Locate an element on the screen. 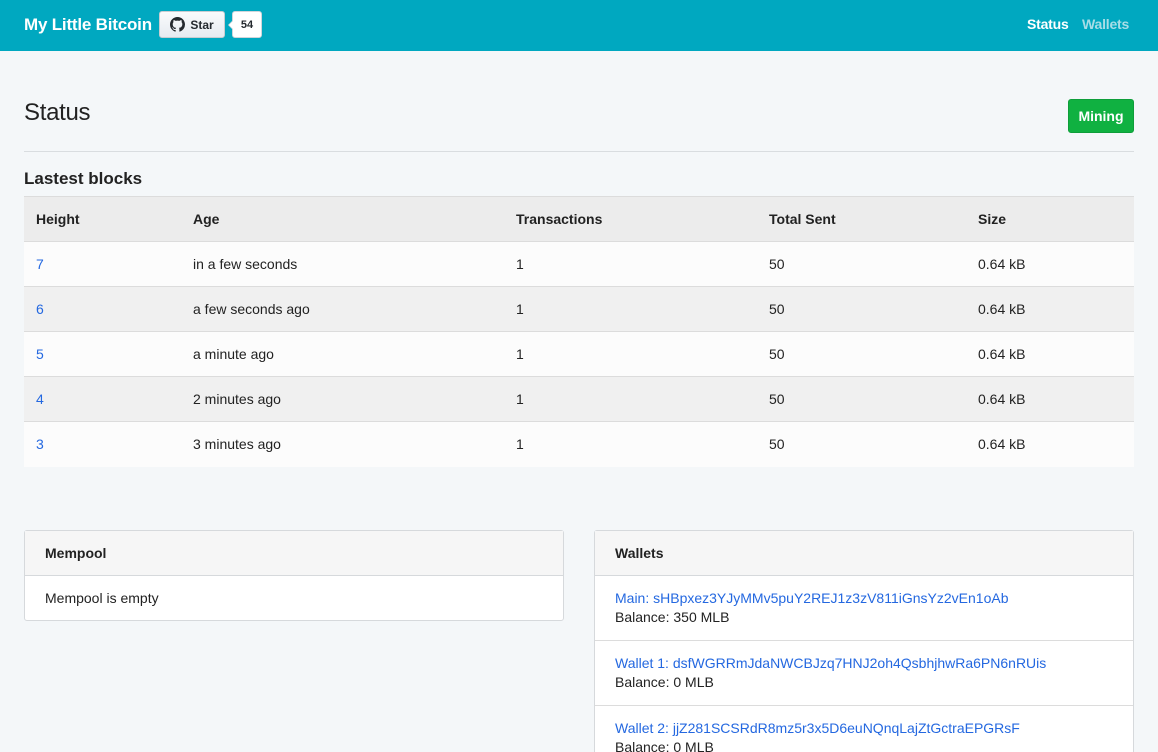 The height and width of the screenshot is (752, 1158). age-cell: in a few seconds is located at coordinates (245, 264).